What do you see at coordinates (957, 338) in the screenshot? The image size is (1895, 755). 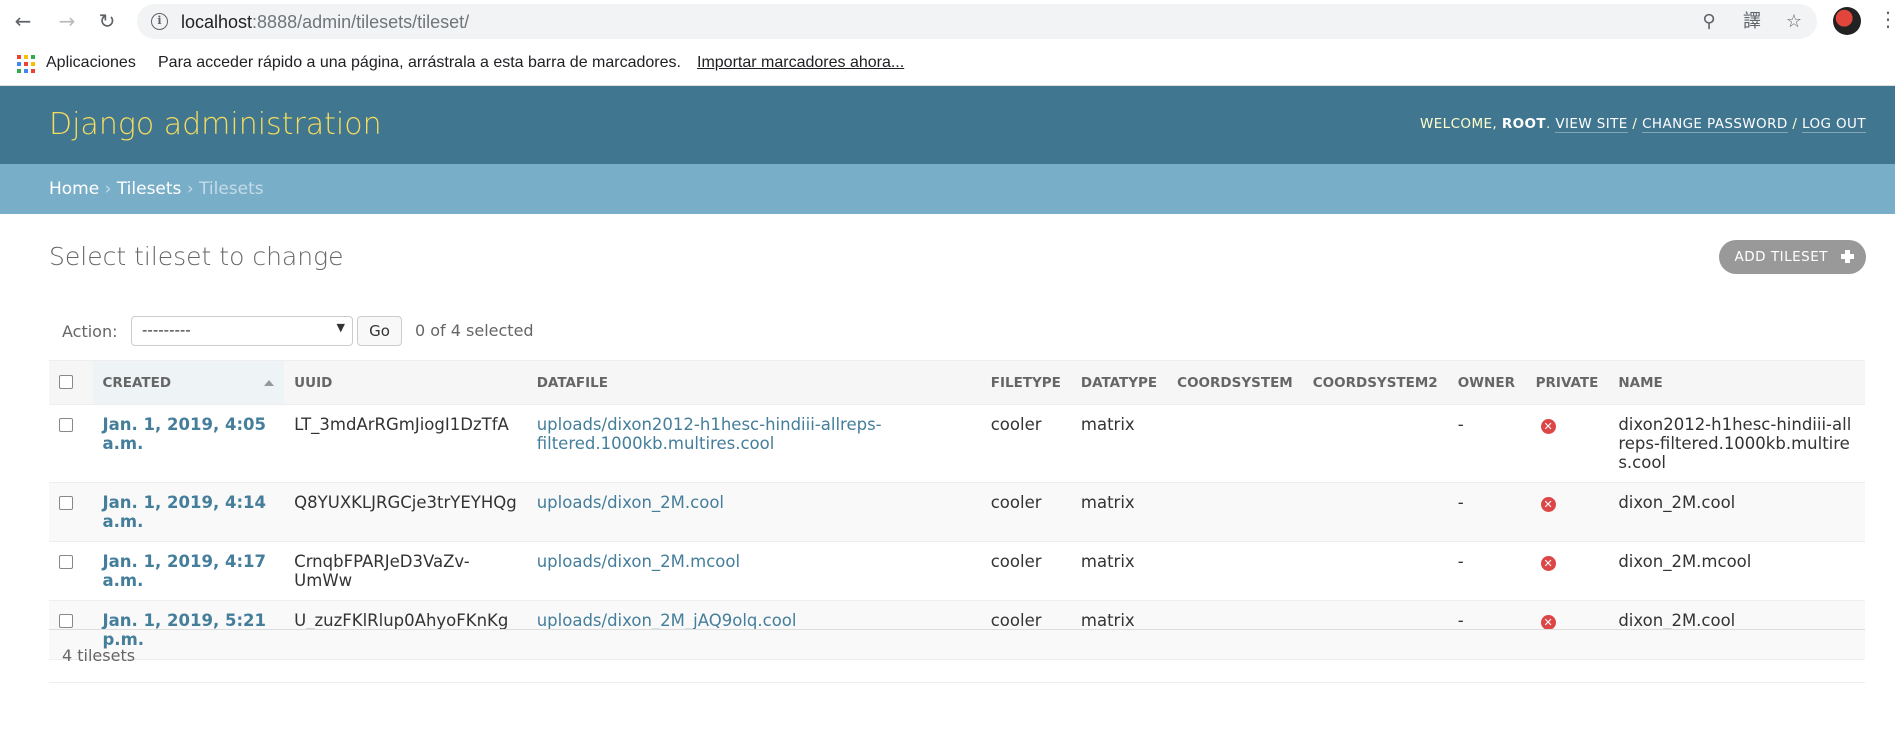 I see `actions-bar: Action: --------- ▼ Go 0 of 4 selected` at bounding box center [957, 338].